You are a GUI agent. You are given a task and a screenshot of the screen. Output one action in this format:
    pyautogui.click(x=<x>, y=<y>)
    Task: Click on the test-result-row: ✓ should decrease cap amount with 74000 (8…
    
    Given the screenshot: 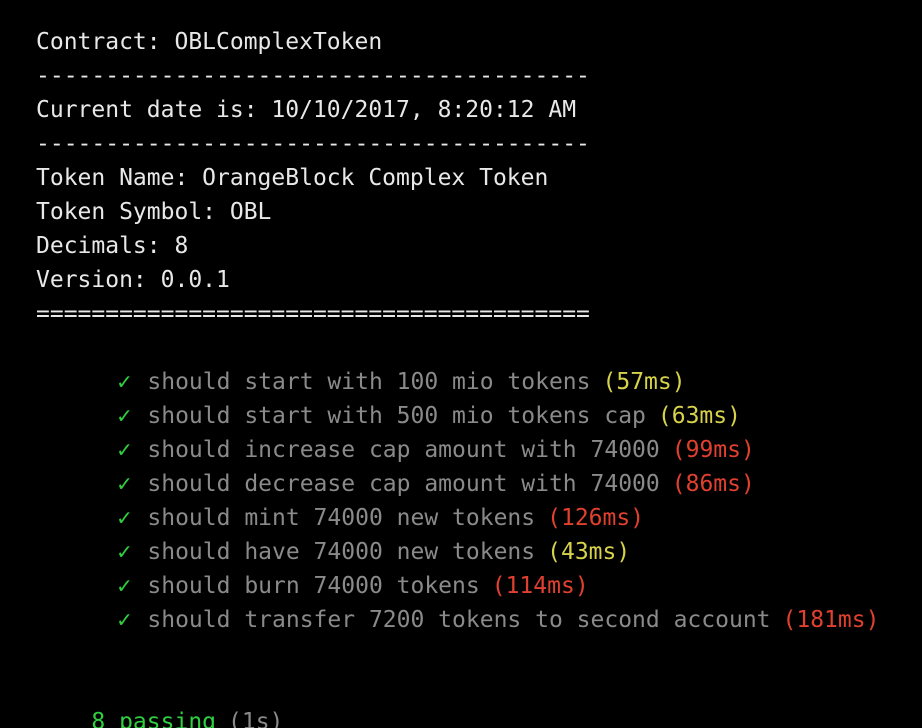 What is the action you would take?
    pyautogui.click(x=408, y=465)
    